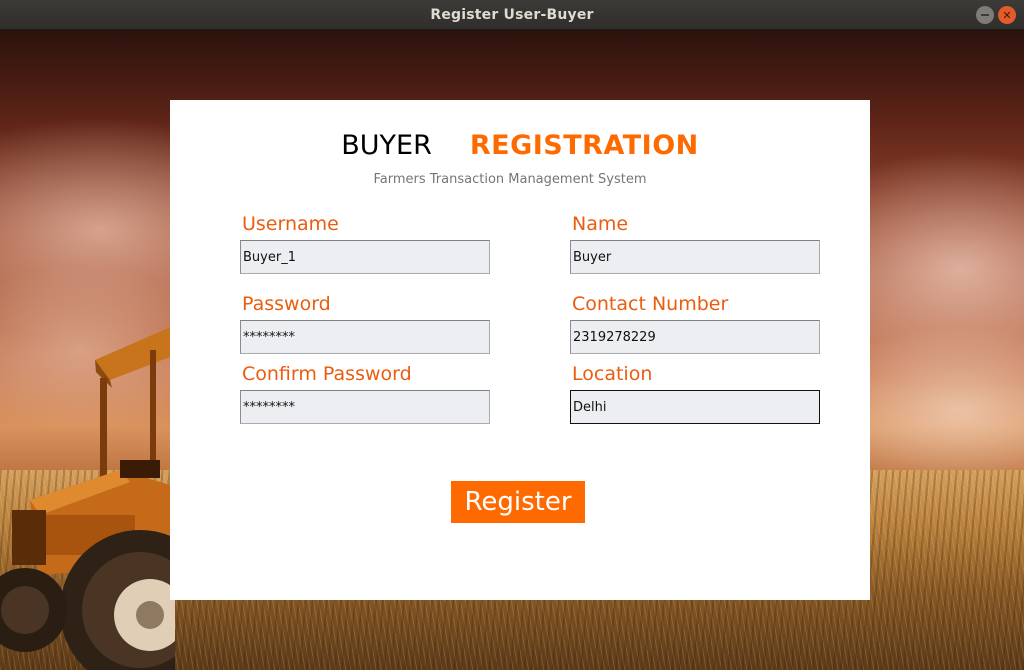  Describe the element at coordinates (695, 407) in the screenshot. I see `location-input` at that location.